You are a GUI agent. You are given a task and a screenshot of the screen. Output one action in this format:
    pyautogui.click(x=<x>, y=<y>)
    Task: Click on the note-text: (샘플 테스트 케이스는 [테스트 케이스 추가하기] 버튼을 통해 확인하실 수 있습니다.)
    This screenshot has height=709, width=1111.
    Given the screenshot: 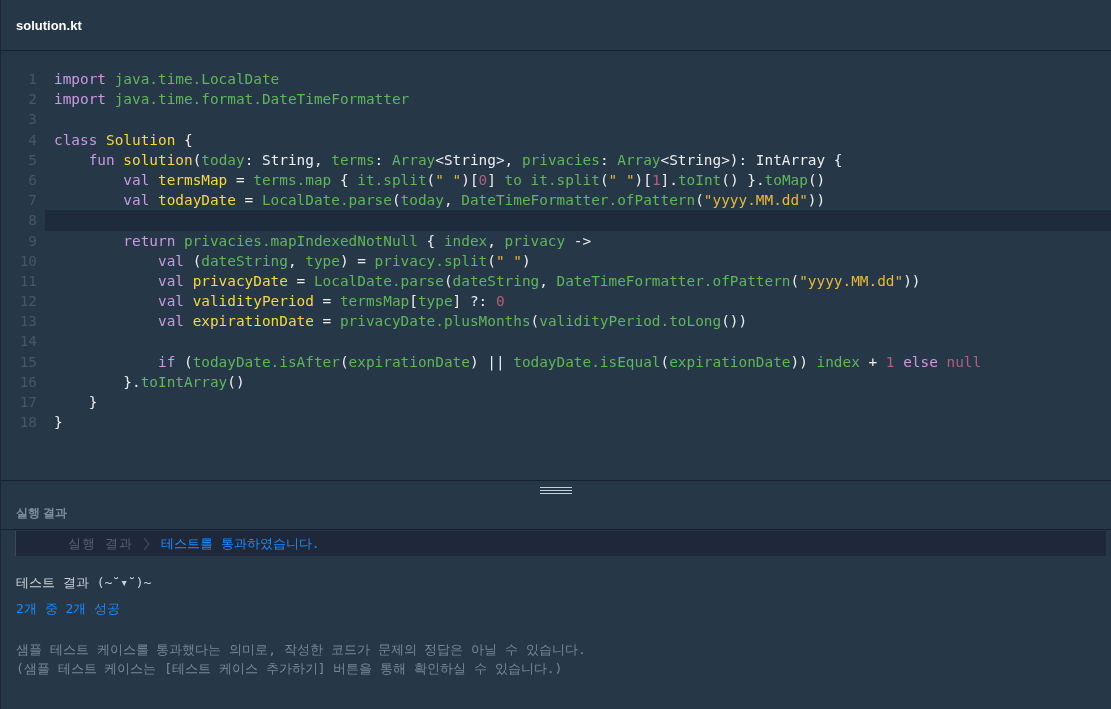 What is the action you would take?
    pyautogui.click(x=290, y=669)
    